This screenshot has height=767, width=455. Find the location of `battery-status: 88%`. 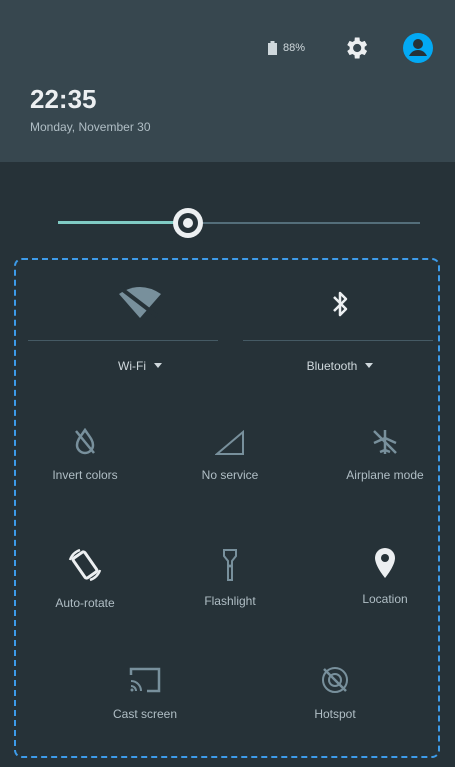

battery-status: 88% is located at coordinates (286, 48).